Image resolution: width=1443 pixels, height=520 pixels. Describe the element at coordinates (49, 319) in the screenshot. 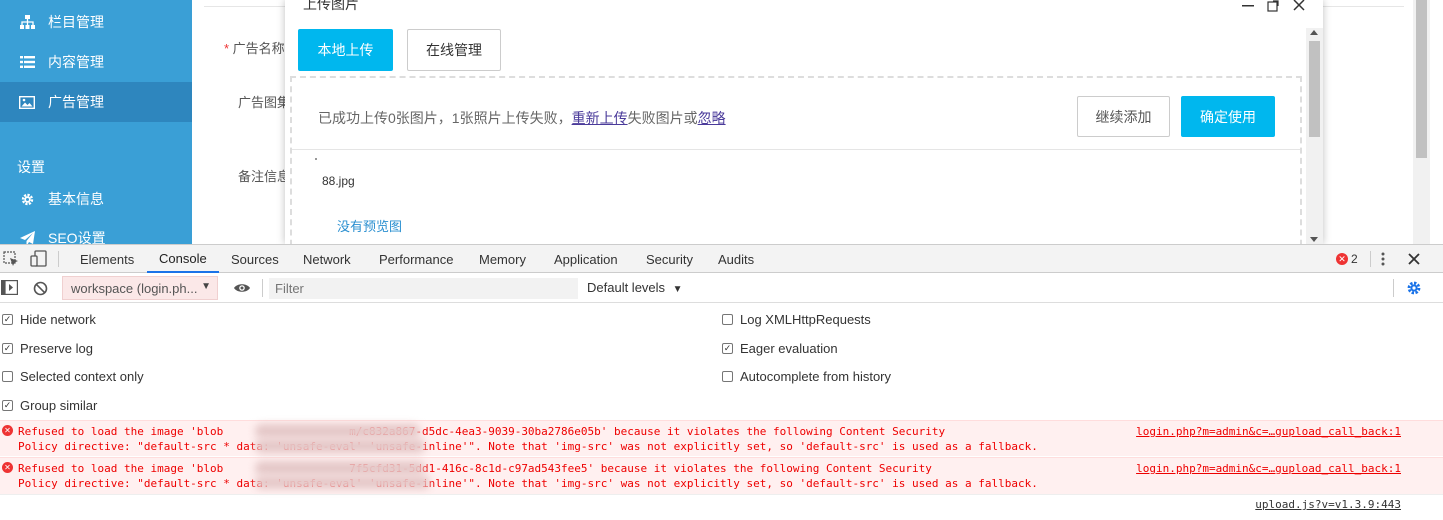

I see `hide-network-checkbox: ✓ Hide network` at that location.